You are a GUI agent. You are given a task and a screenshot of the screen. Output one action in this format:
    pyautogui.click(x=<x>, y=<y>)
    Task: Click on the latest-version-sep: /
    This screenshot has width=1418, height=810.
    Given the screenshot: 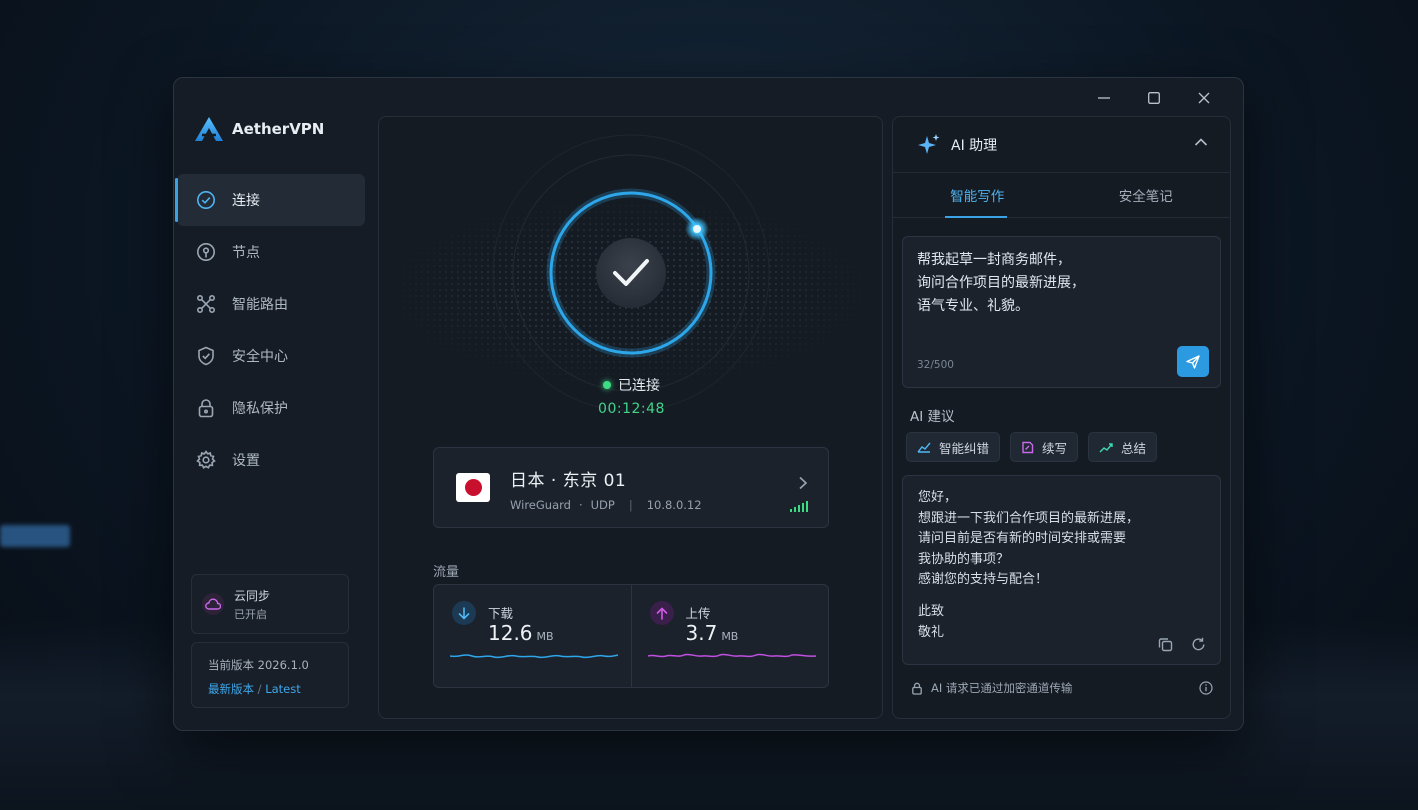 What is the action you would take?
    pyautogui.click(x=259, y=689)
    